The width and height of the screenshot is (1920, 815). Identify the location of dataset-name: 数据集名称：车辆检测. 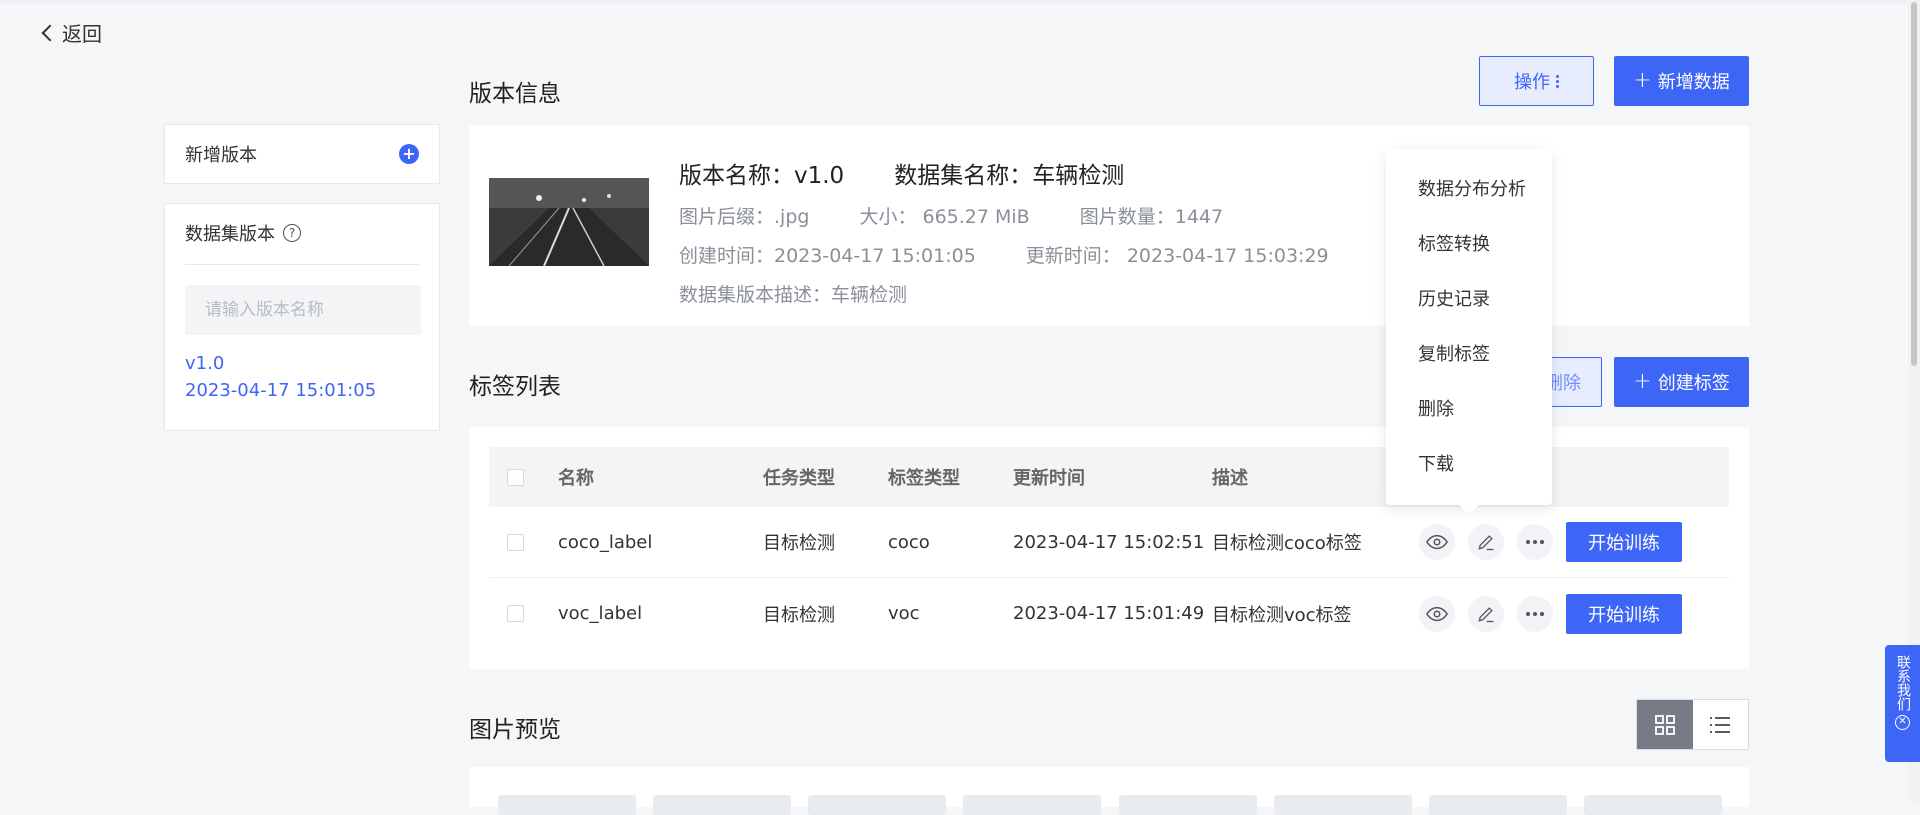
(1009, 176).